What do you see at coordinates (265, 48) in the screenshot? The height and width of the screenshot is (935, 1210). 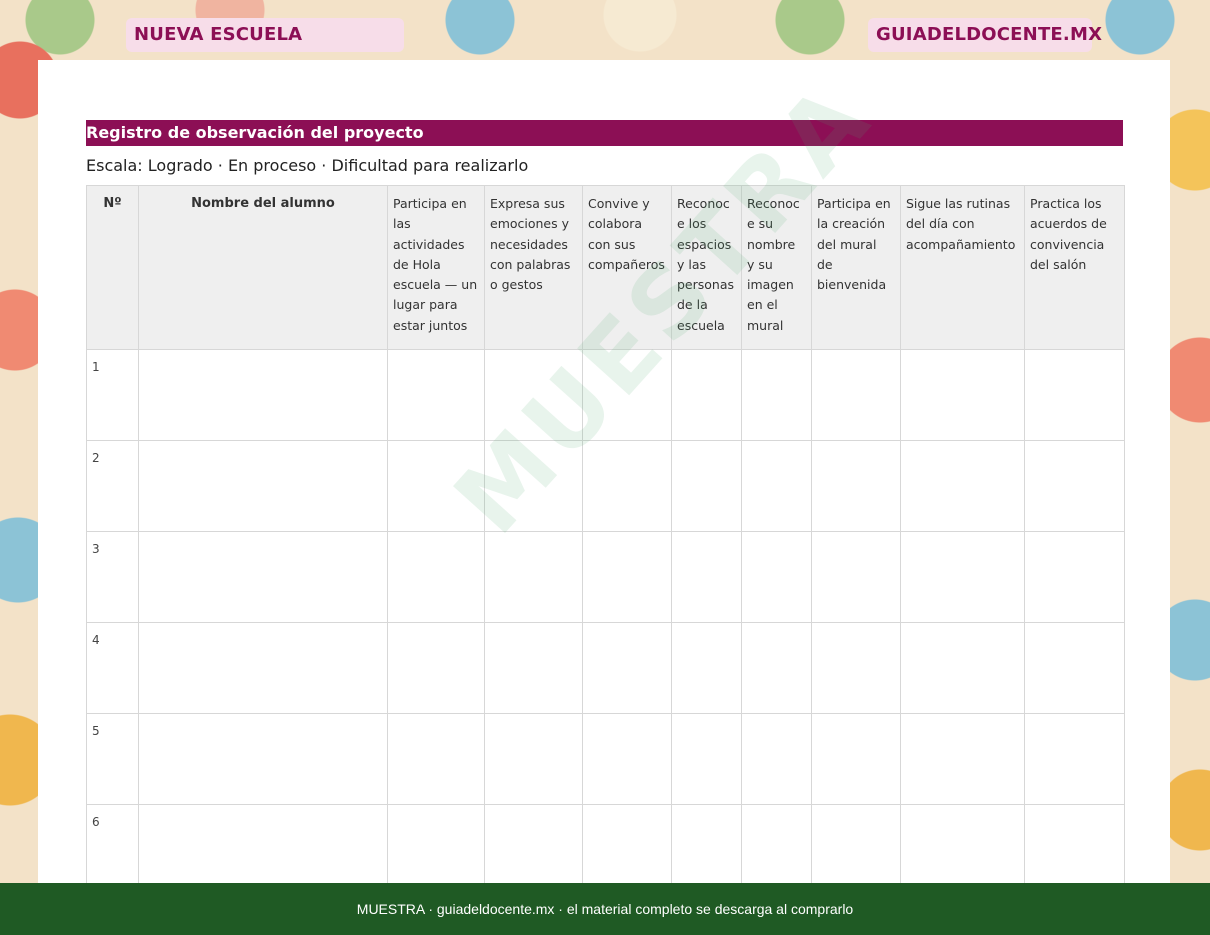 I see `header-brand-badge: NUEVA ESCUELA MEXICANA` at bounding box center [265, 48].